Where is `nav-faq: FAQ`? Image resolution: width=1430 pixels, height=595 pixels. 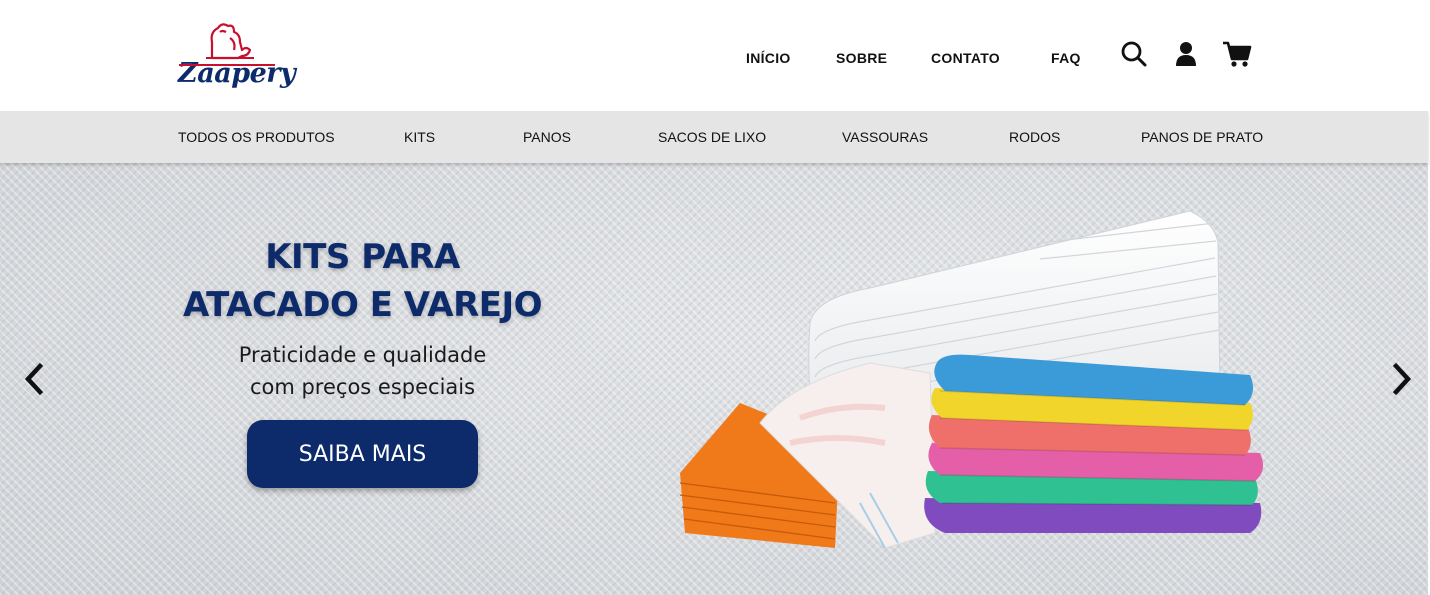 nav-faq: FAQ is located at coordinates (1066, 58).